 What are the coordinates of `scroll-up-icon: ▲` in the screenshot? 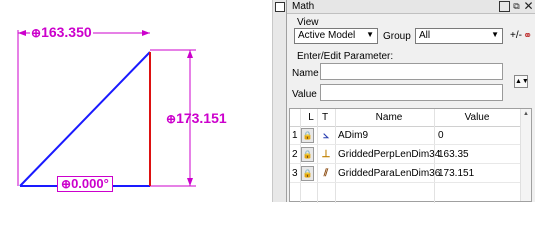 It's located at (526, 114).